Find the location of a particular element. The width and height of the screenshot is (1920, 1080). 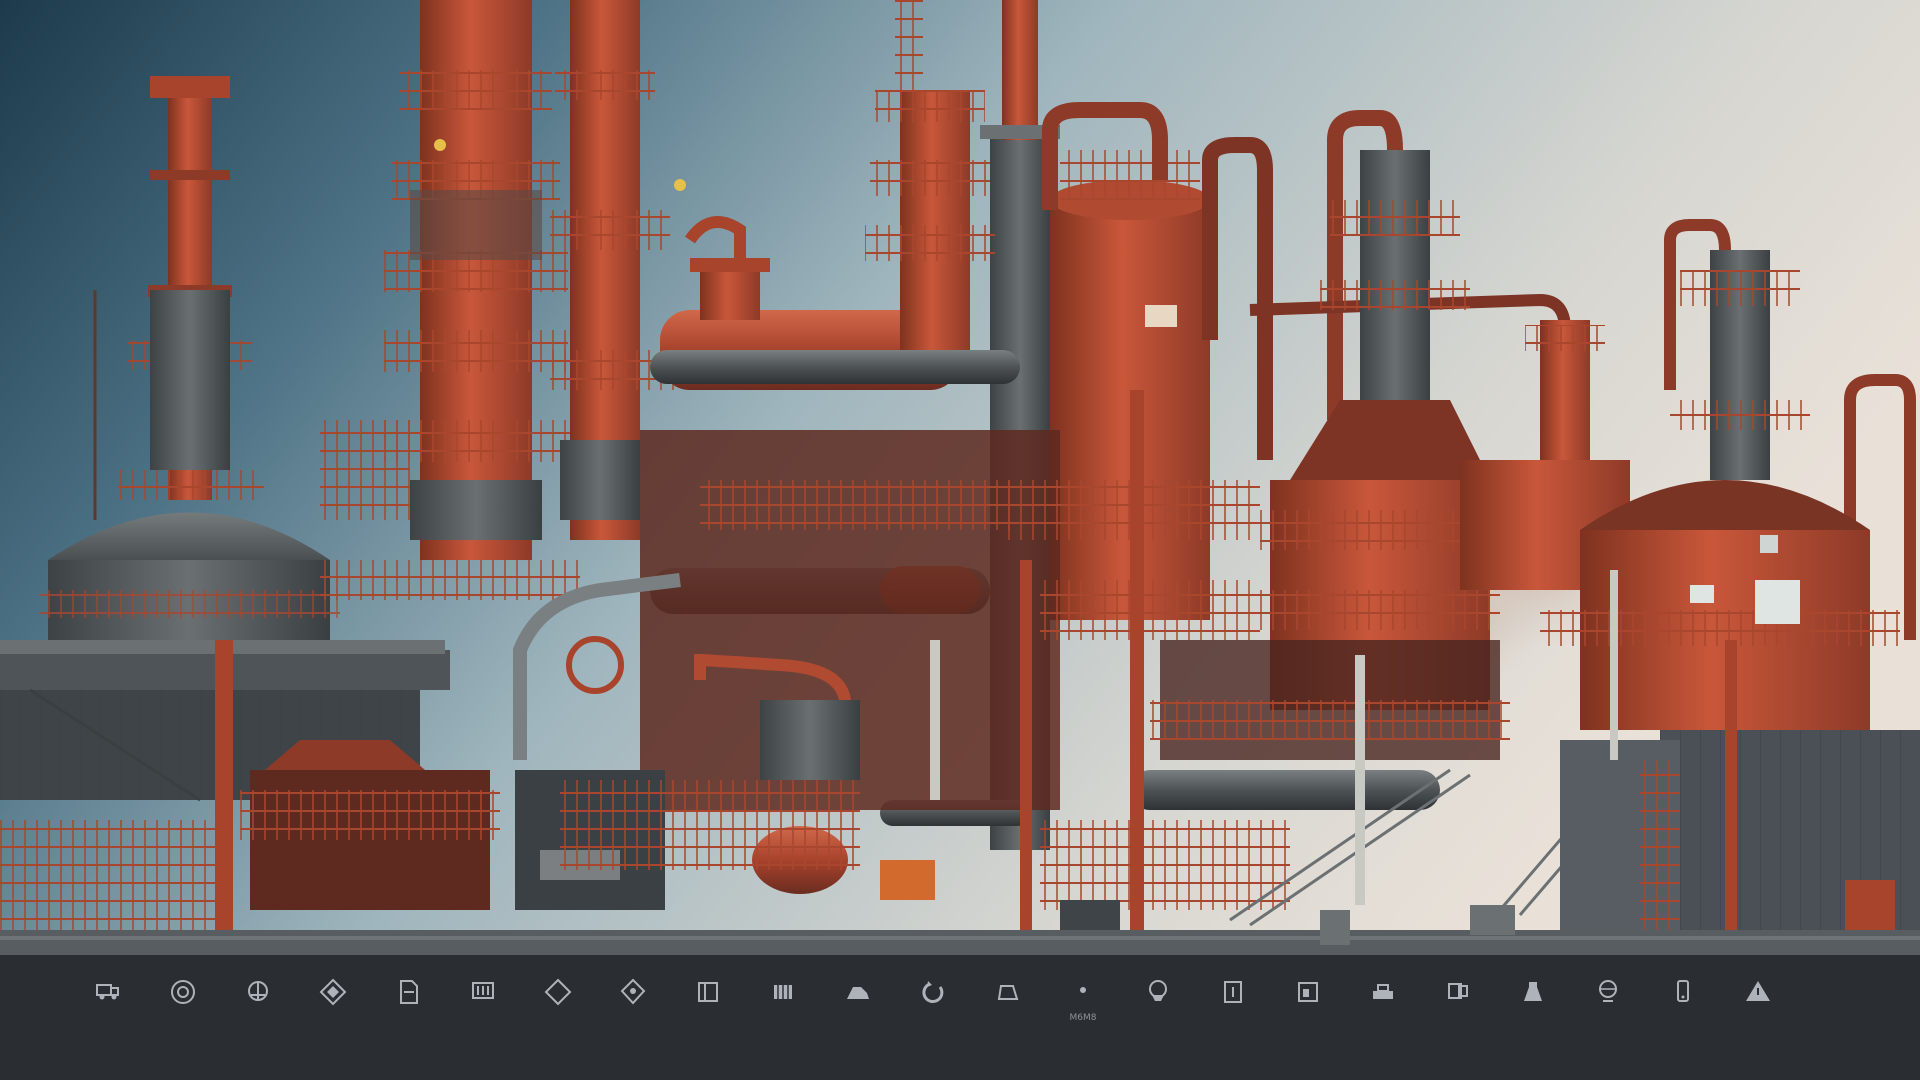

barcode-icon is located at coordinates (483, 990).